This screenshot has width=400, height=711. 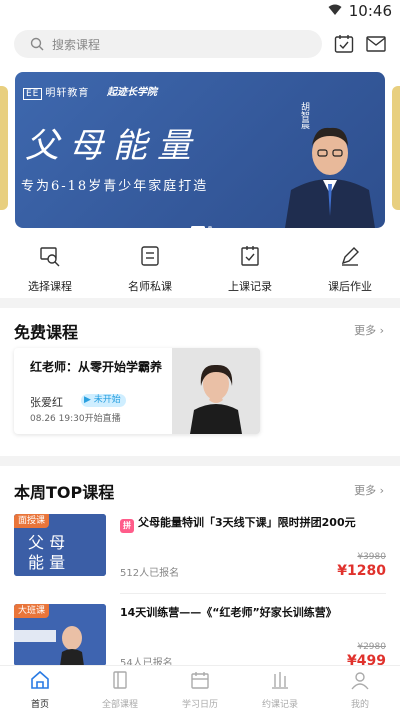 What do you see at coordinates (75, 419) in the screenshot?
I see `free-course-time: 08.26 19:30开始直播` at bounding box center [75, 419].